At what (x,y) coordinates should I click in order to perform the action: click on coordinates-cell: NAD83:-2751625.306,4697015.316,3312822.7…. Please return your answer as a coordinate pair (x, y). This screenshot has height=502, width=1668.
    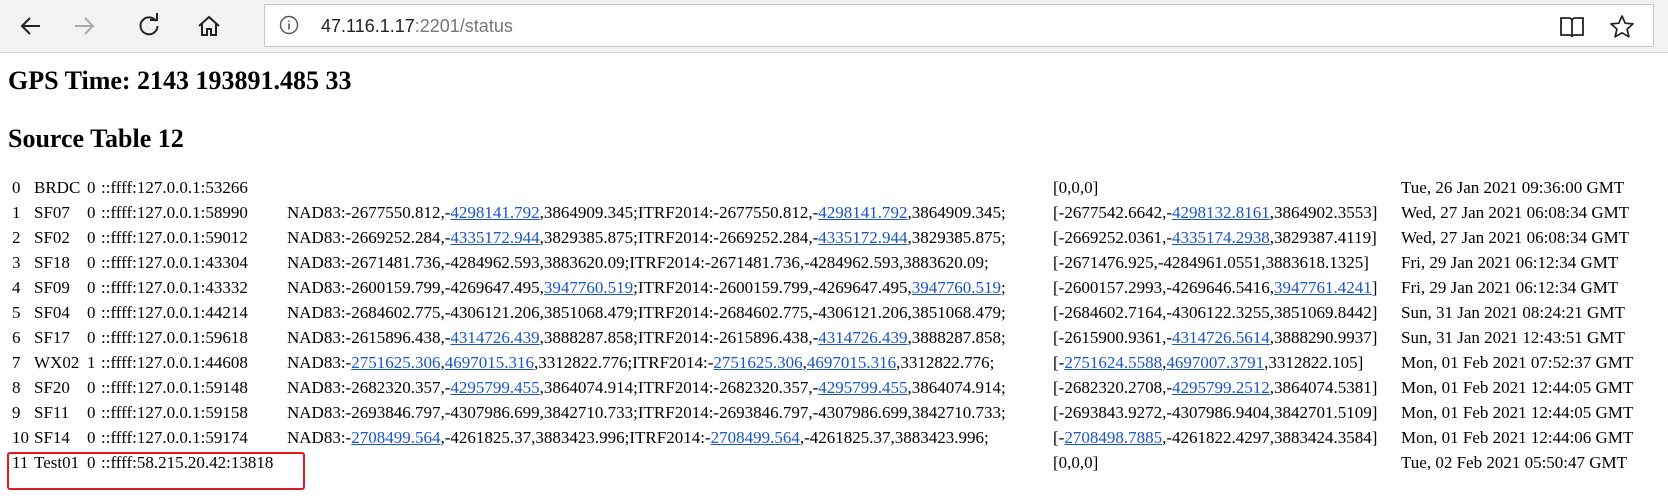
    Looking at the image, I should click on (640, 363).